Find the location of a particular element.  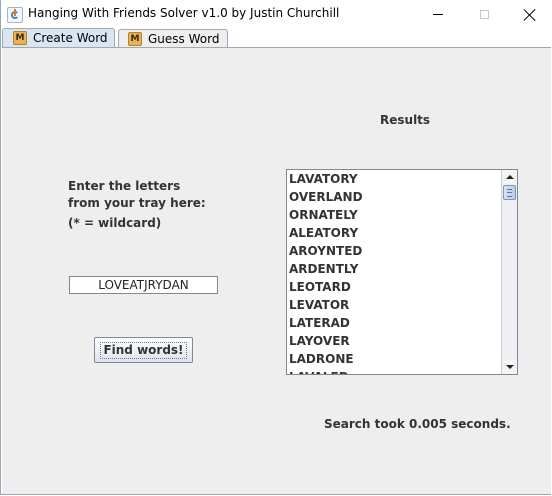

maximize-button is located at coordinates (484, 14).